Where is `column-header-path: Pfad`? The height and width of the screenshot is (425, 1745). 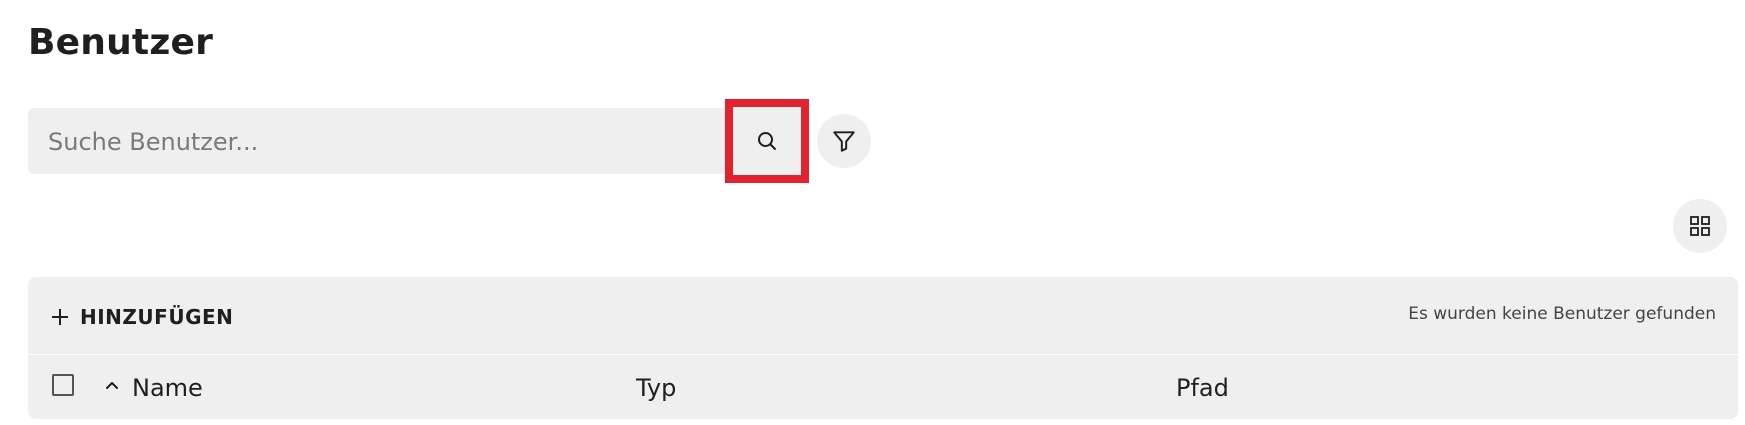
column-header-path: Pfad is located at coordinates (1202, 388).